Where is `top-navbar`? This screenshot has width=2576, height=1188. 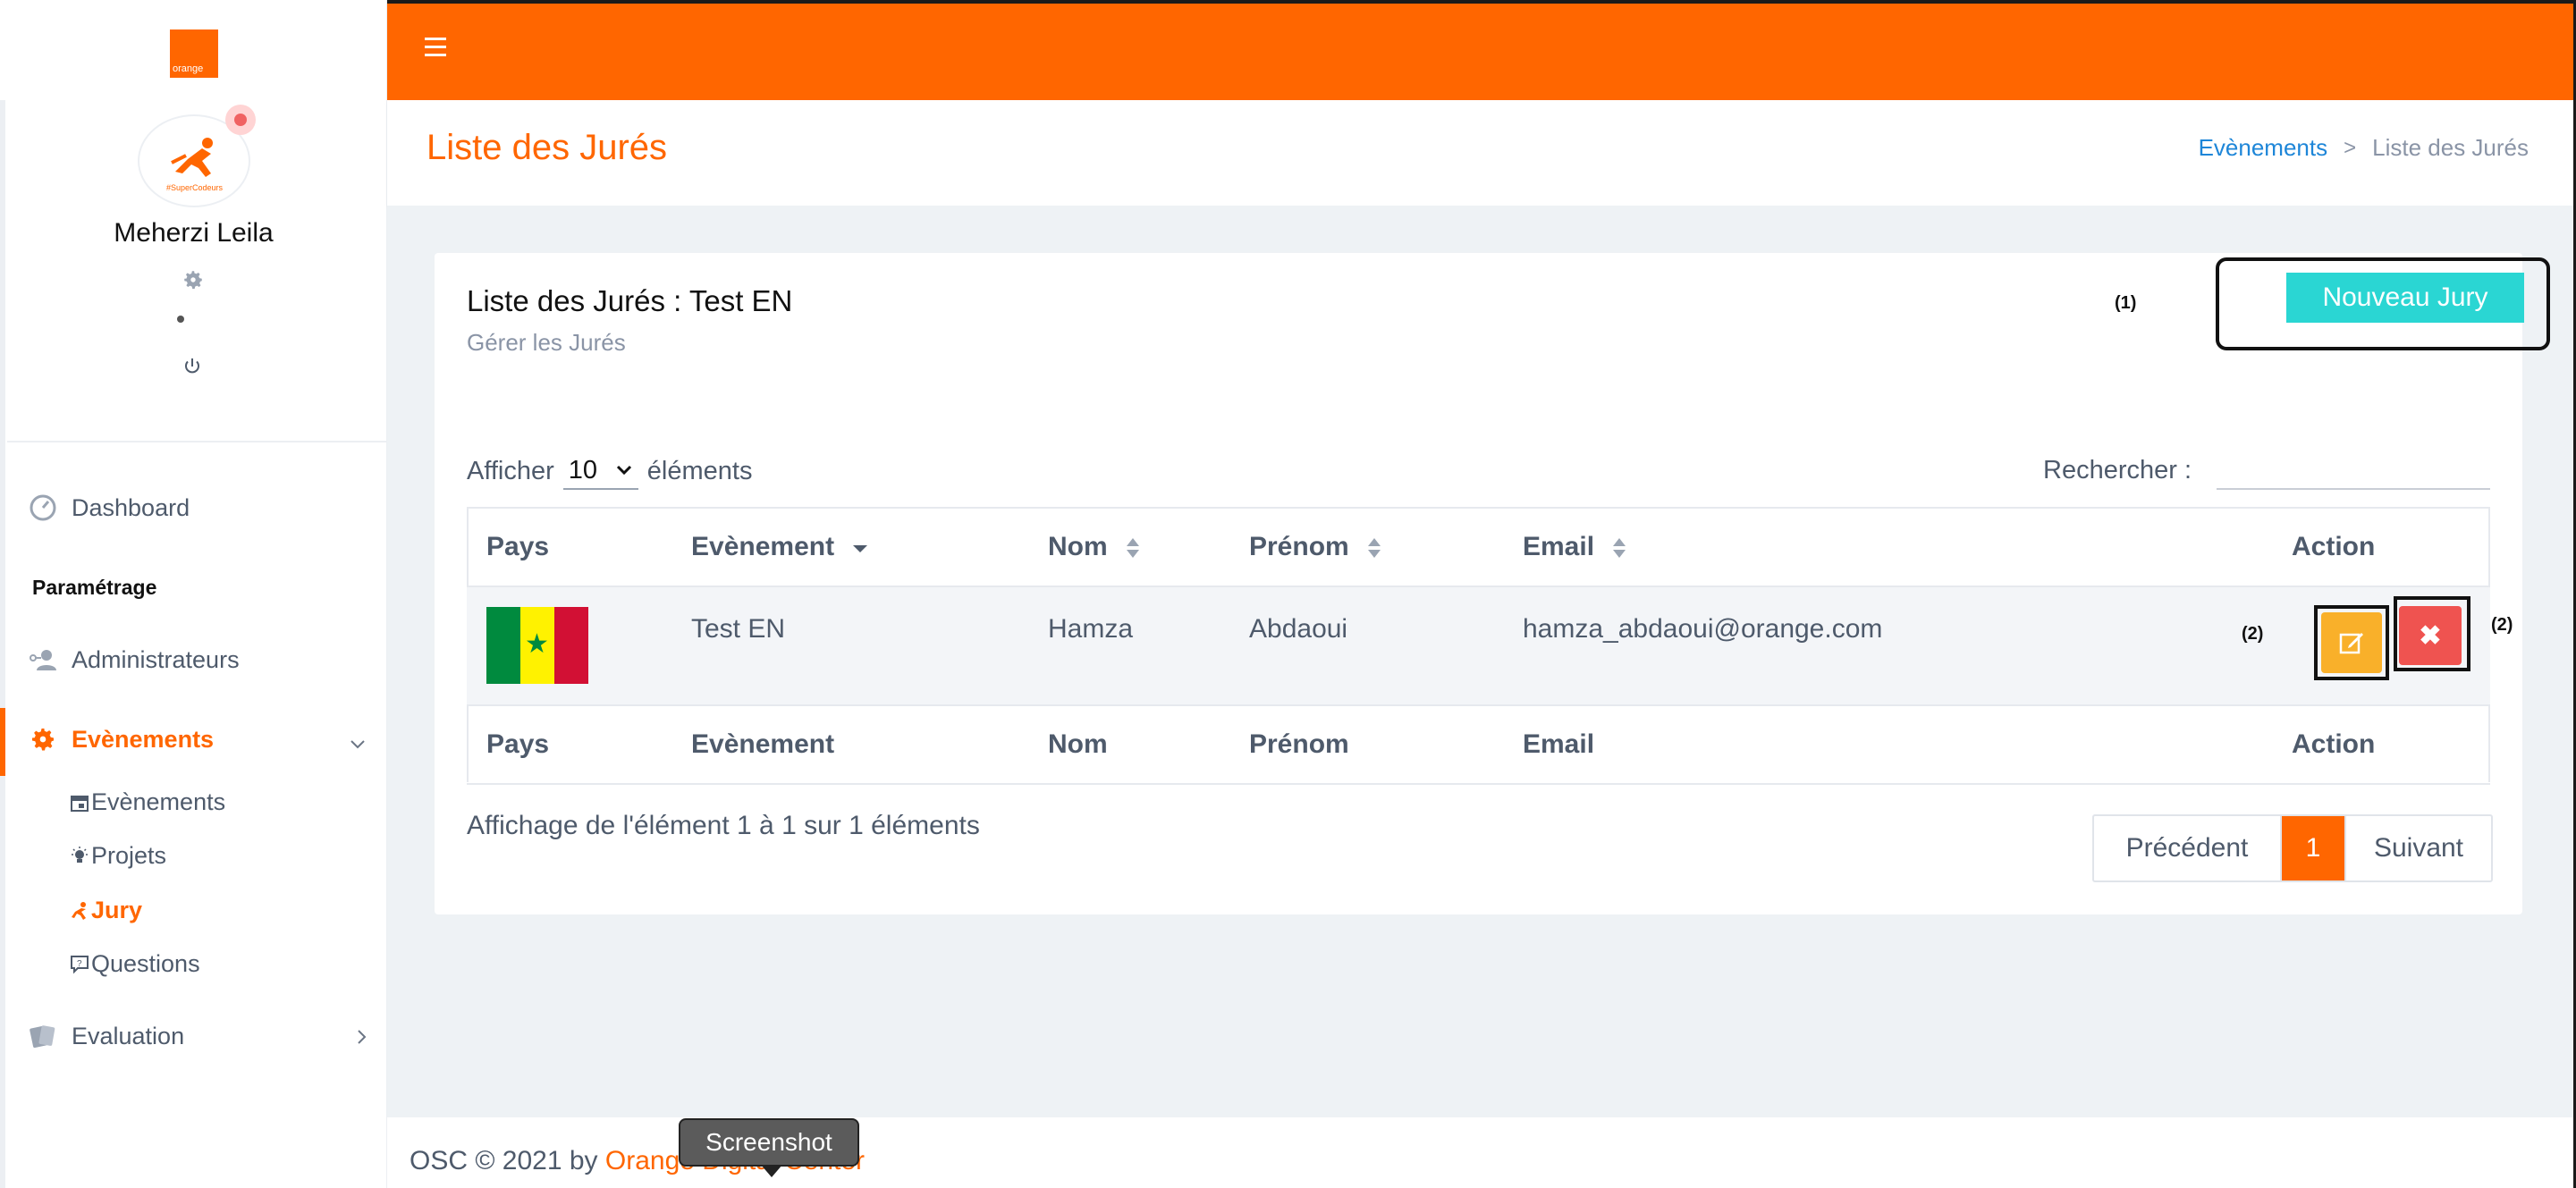 top-navbar is located at coordinates (1481, 50).